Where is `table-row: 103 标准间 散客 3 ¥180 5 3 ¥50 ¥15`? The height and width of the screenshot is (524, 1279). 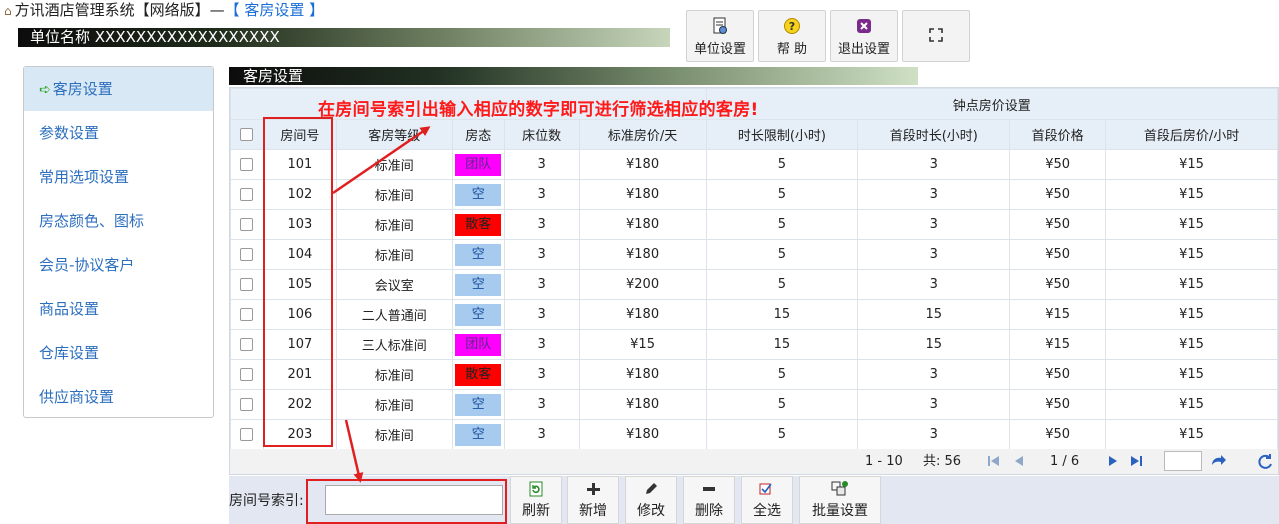
table-row: 103 标准间 散客 3 ¥180 5 3 ¥50 ¥15 is located at coordinates (754, 224).